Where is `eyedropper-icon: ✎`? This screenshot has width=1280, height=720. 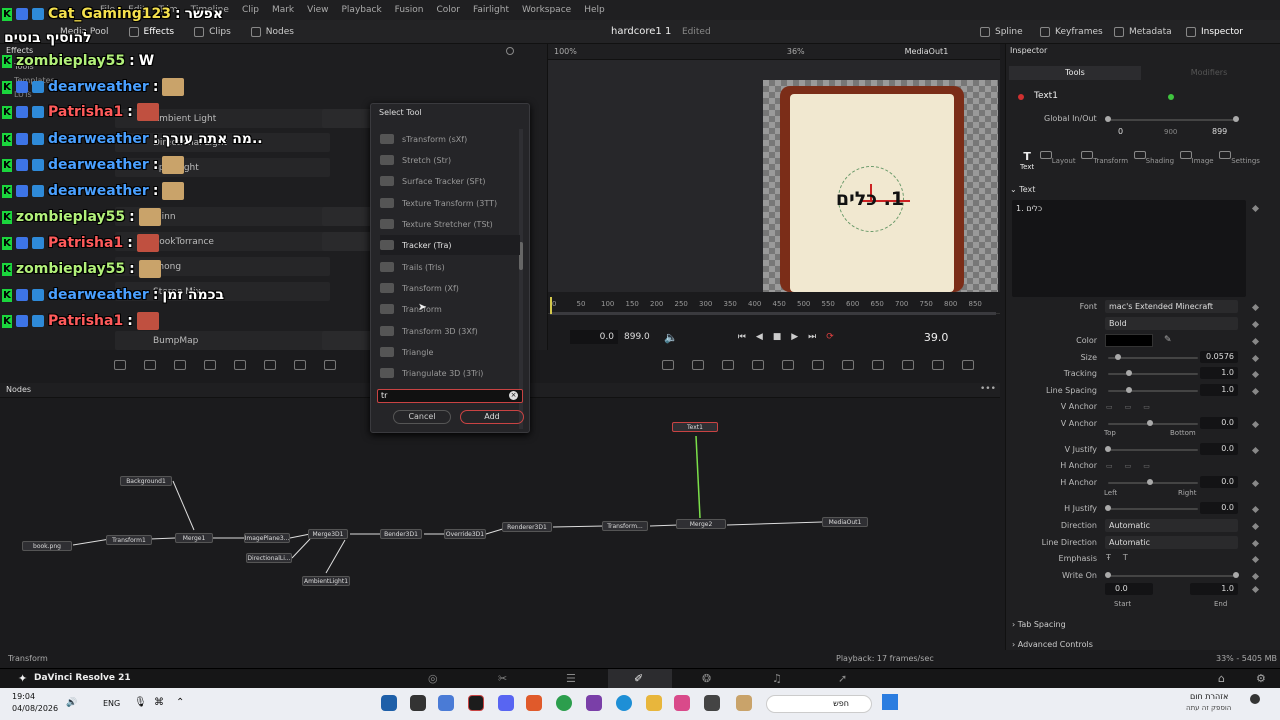
eyedropper-icon: ✎ is located at coordinates (1168, 340).